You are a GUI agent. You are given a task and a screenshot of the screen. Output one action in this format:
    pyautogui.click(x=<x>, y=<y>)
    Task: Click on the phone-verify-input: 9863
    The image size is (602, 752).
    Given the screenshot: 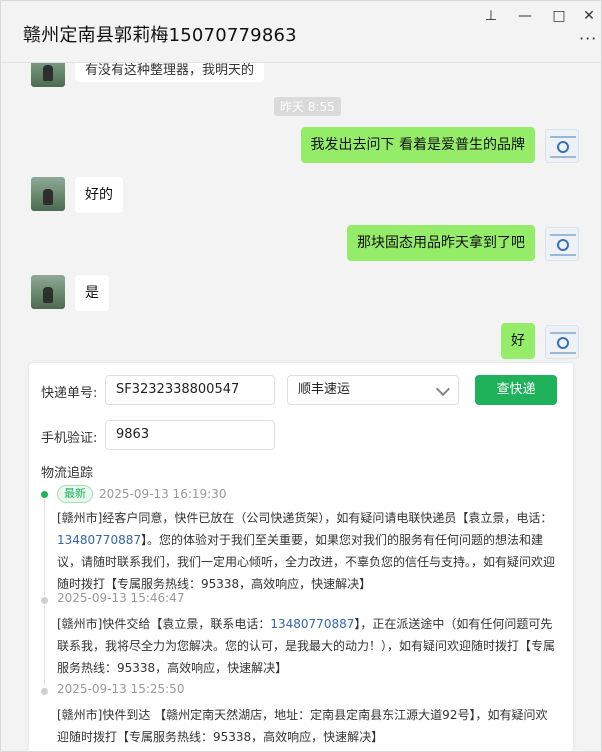 What is the action you would take?
    pyautogui.click(x=190, y=435)
    